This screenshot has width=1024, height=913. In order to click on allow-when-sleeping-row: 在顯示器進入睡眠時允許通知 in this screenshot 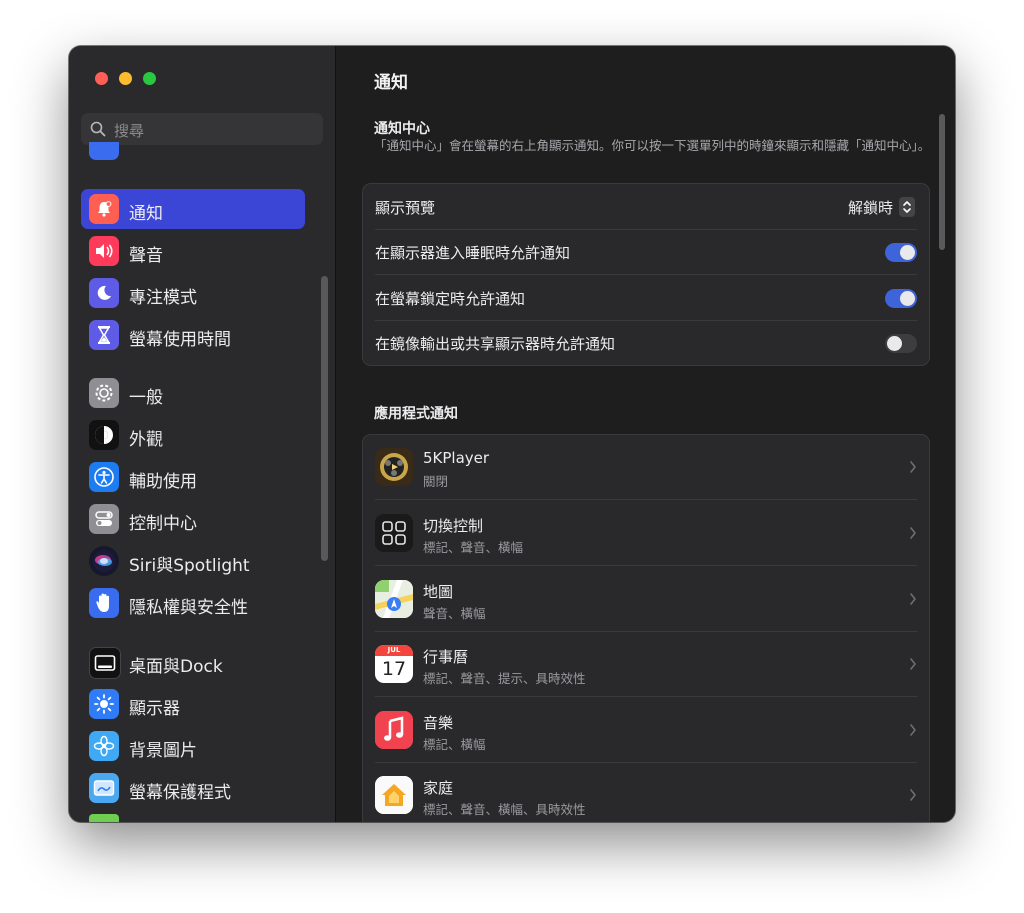, I will do `click(646, 252)`.